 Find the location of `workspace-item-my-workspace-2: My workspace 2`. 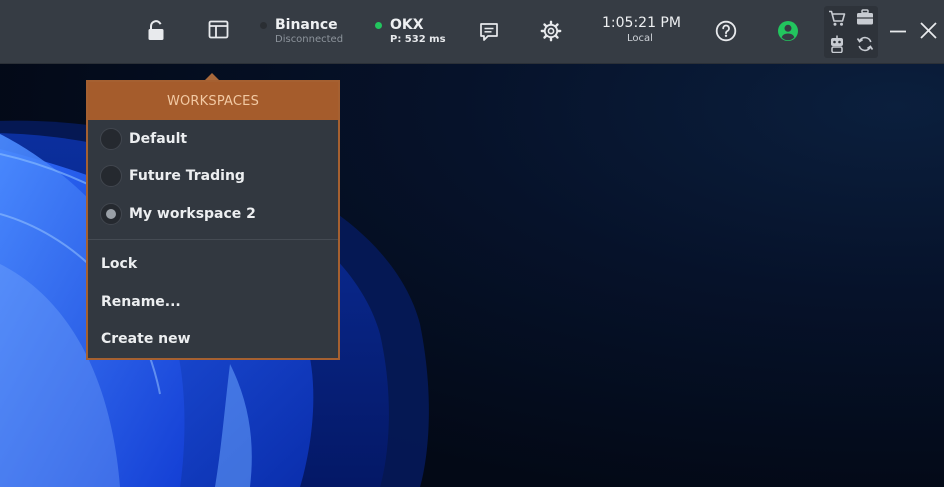

workspace-item-my-workspace-2: My workspace 2 is located at coordinates (213, 214).